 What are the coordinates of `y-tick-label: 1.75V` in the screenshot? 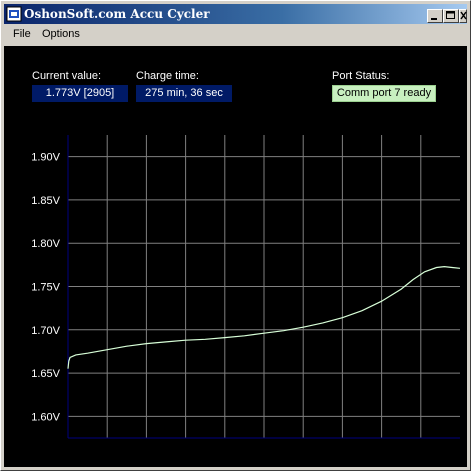 It's located at (45, 288).